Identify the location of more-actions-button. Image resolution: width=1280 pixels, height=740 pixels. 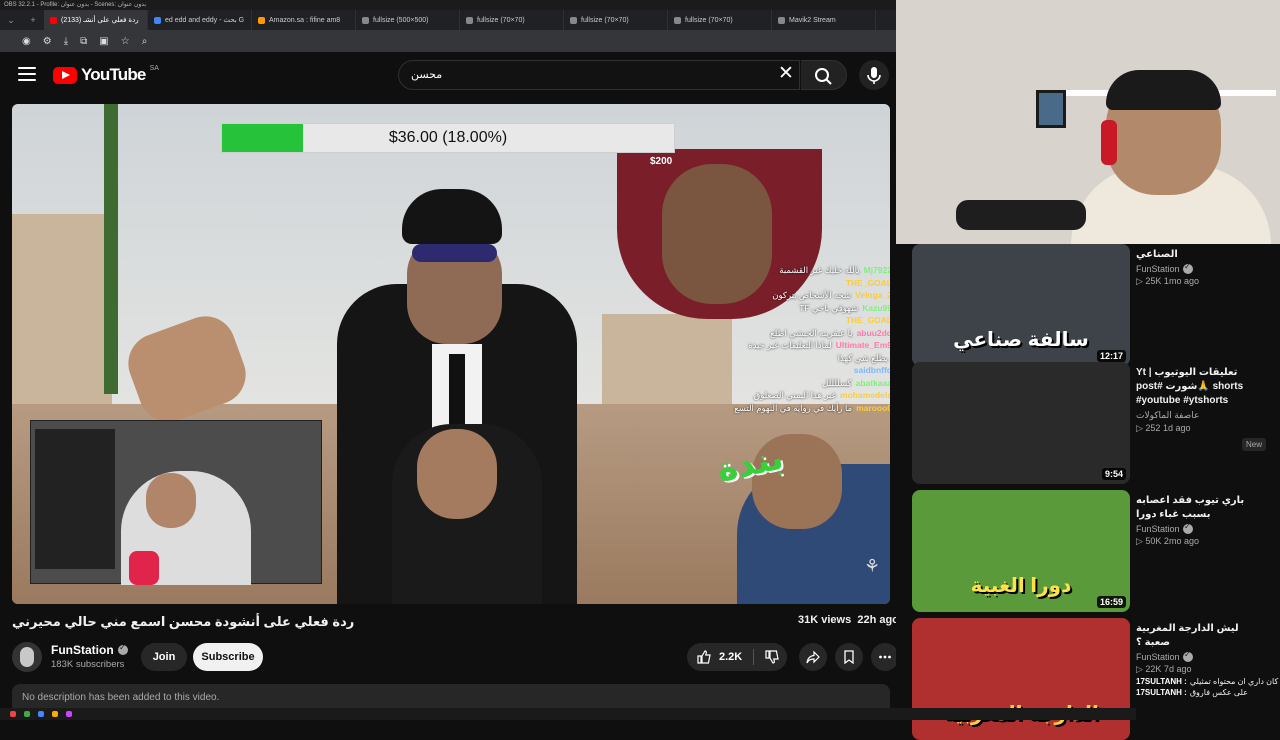
(885, 657).